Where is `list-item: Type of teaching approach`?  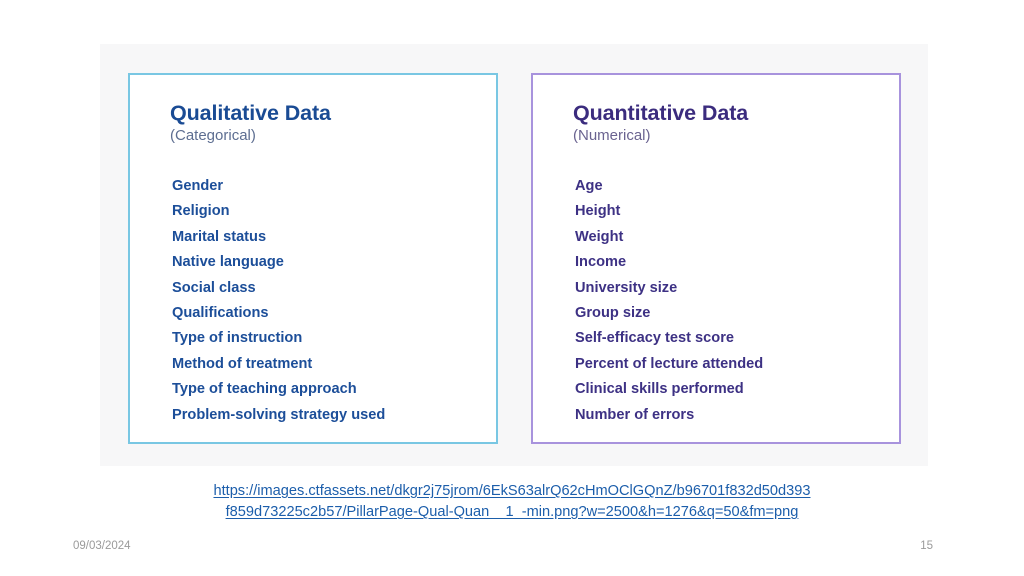
list-item: Type of teaching approach is located at coordinates (264, 389).